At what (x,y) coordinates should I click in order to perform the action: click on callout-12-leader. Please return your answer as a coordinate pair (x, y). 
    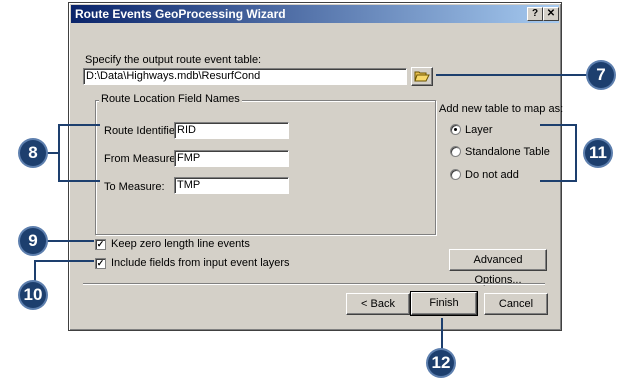
    Looking at the image, I should click on (442, 335).